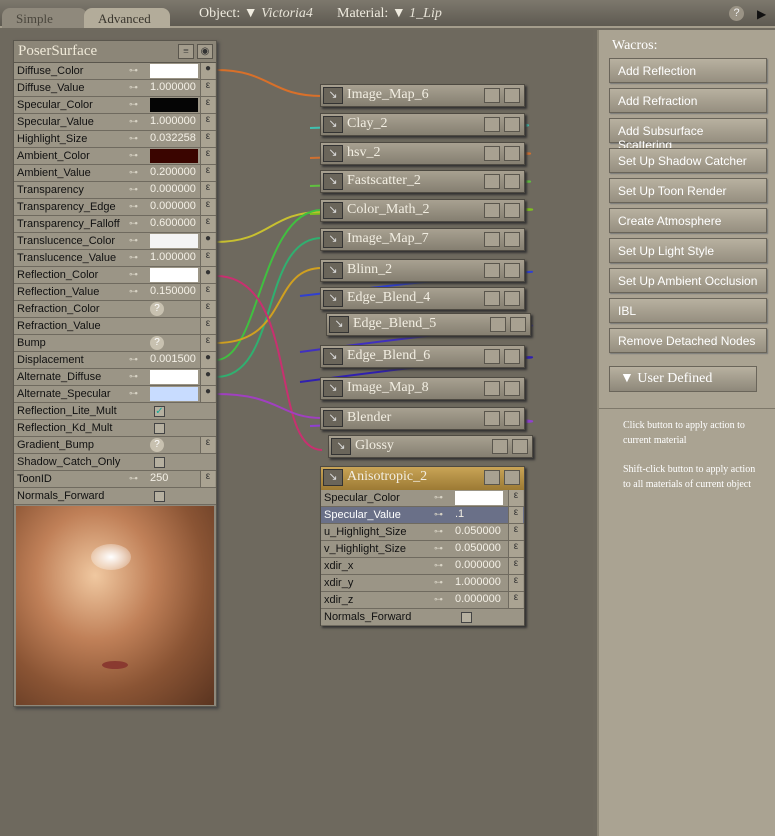 The width and height of the screenshot is (775, 836). What do you see at coordinates (173, 359) in the screenshot?
I see `param-value-field: 0.001500` at bounding box center [173, 359].